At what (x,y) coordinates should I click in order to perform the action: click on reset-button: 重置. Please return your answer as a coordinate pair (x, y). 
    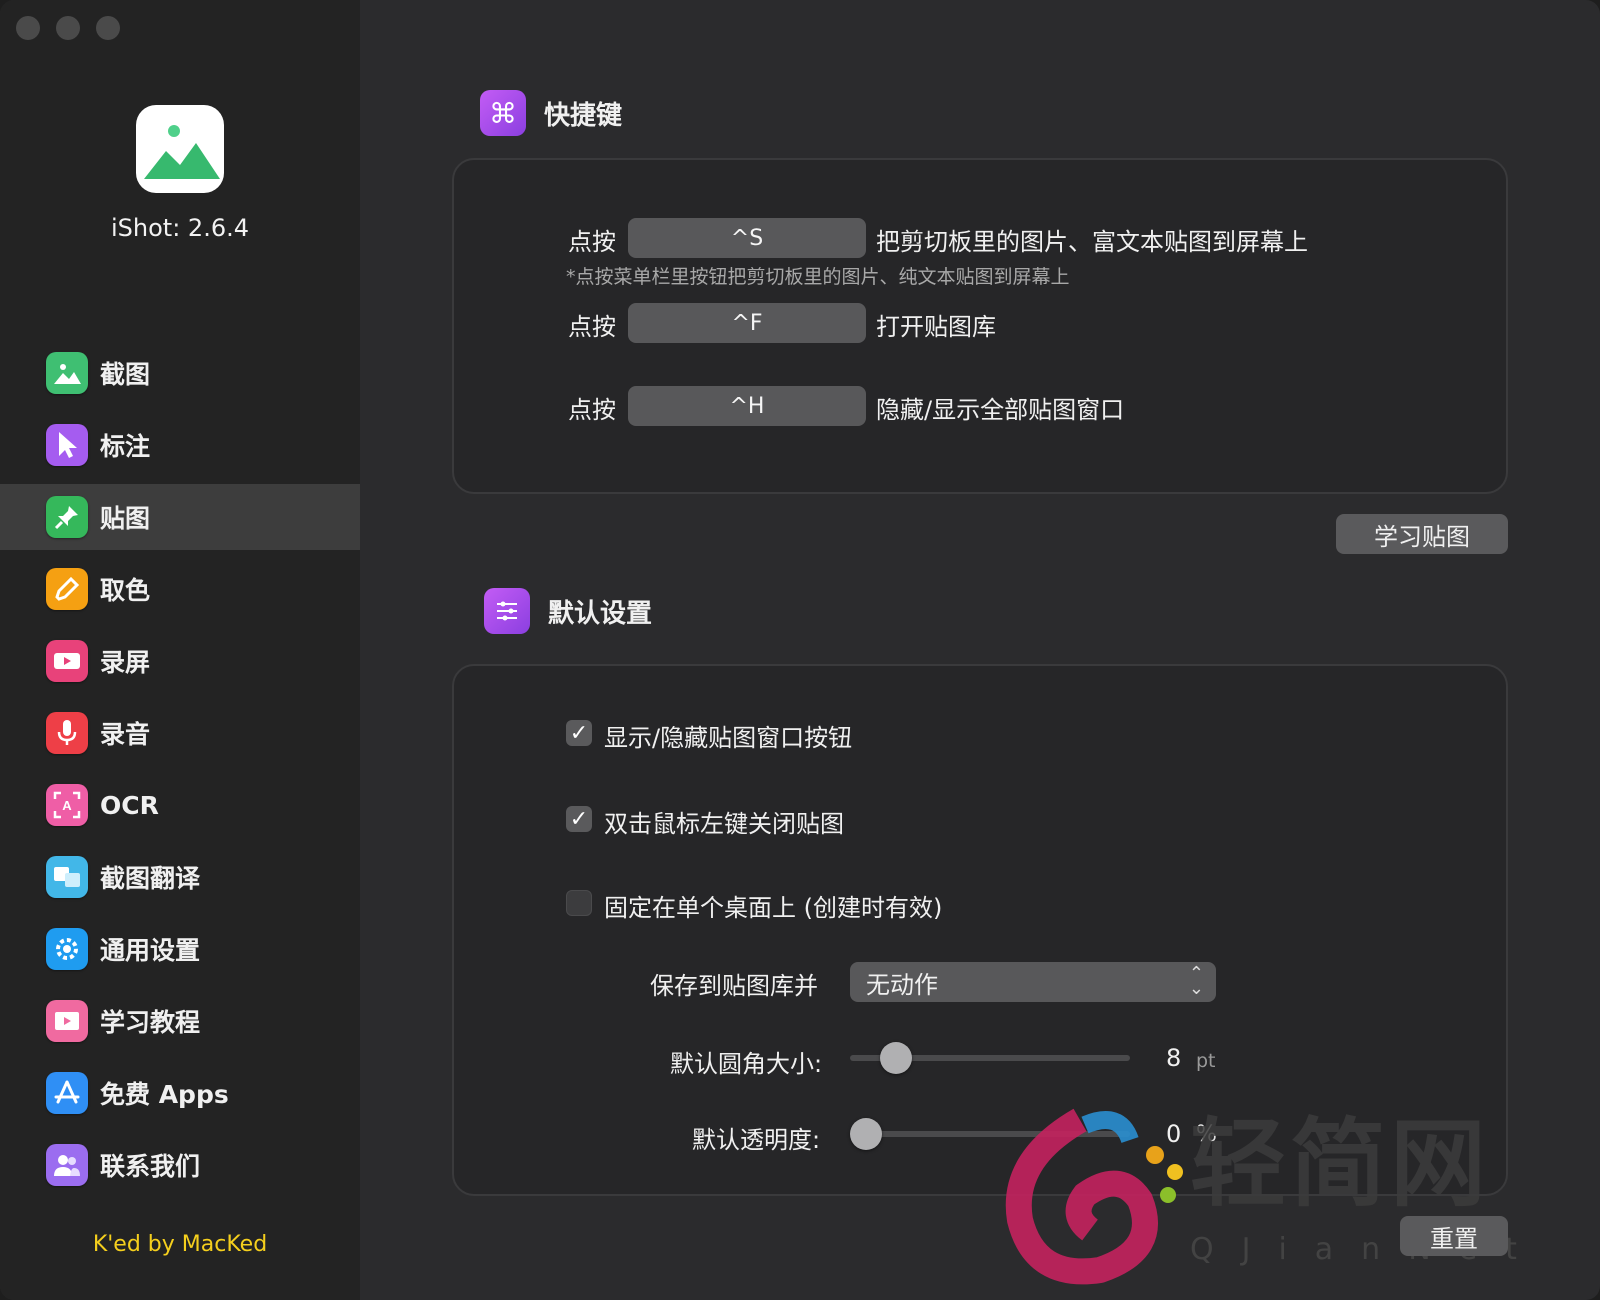
    Looking at the image, I should click on (1454, 1236).